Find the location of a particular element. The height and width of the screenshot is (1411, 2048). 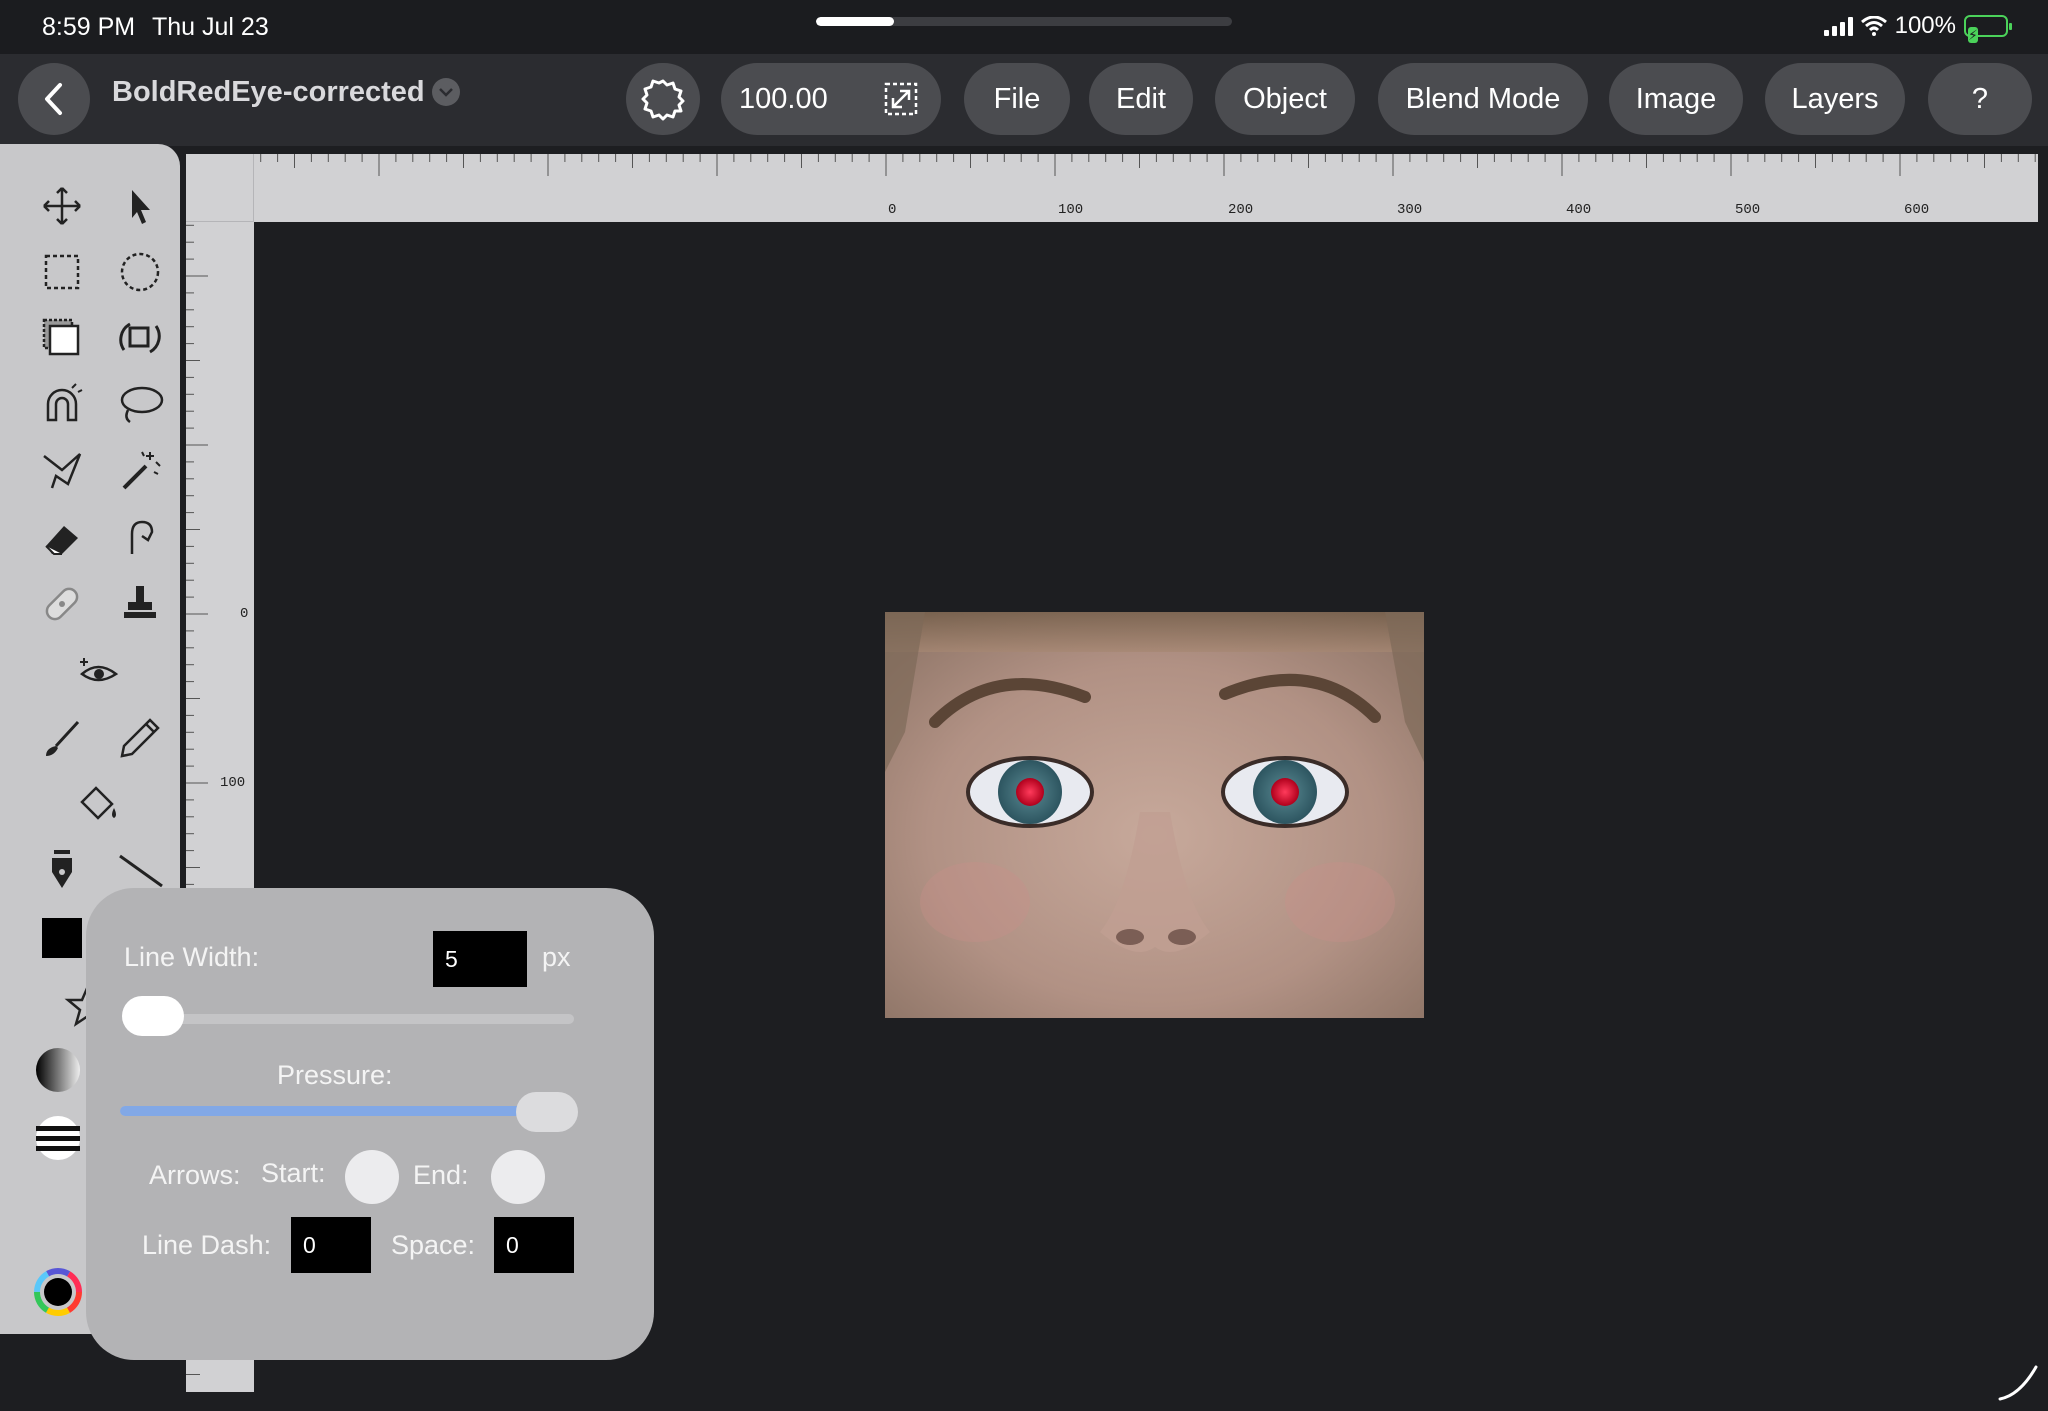

brush-tool is located at coordinates (62, 738).